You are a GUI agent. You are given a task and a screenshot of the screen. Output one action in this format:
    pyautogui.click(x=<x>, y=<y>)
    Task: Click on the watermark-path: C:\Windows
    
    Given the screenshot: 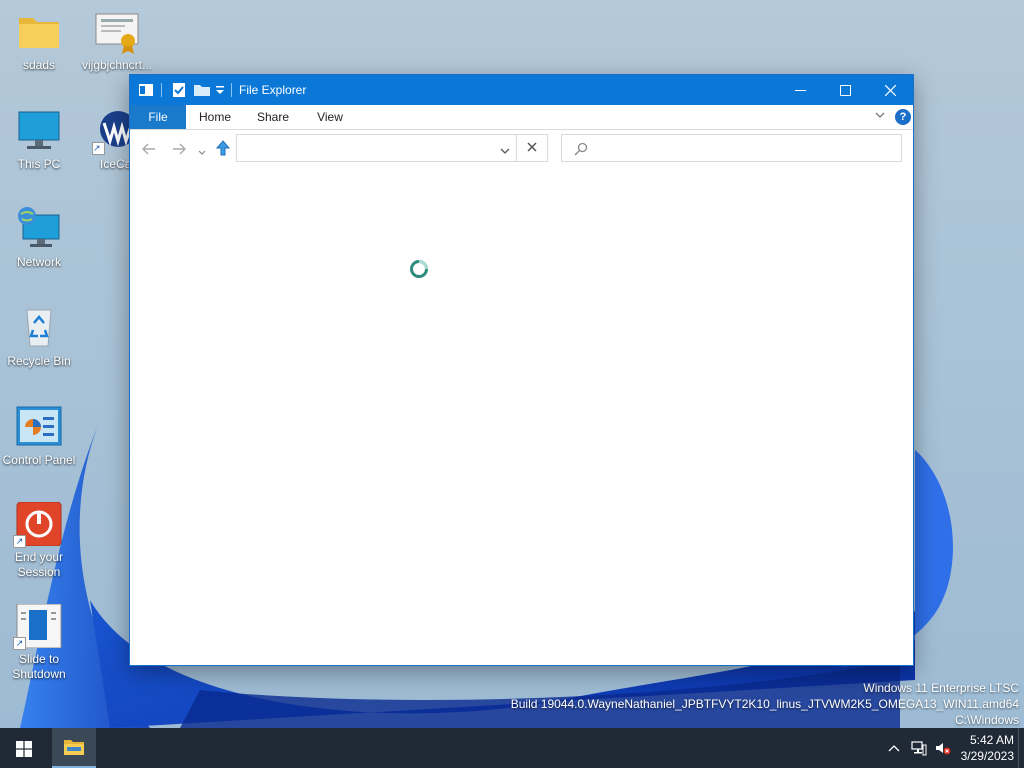 What is the action you would take?
    pyautogui.click(x=986, y=720)
    